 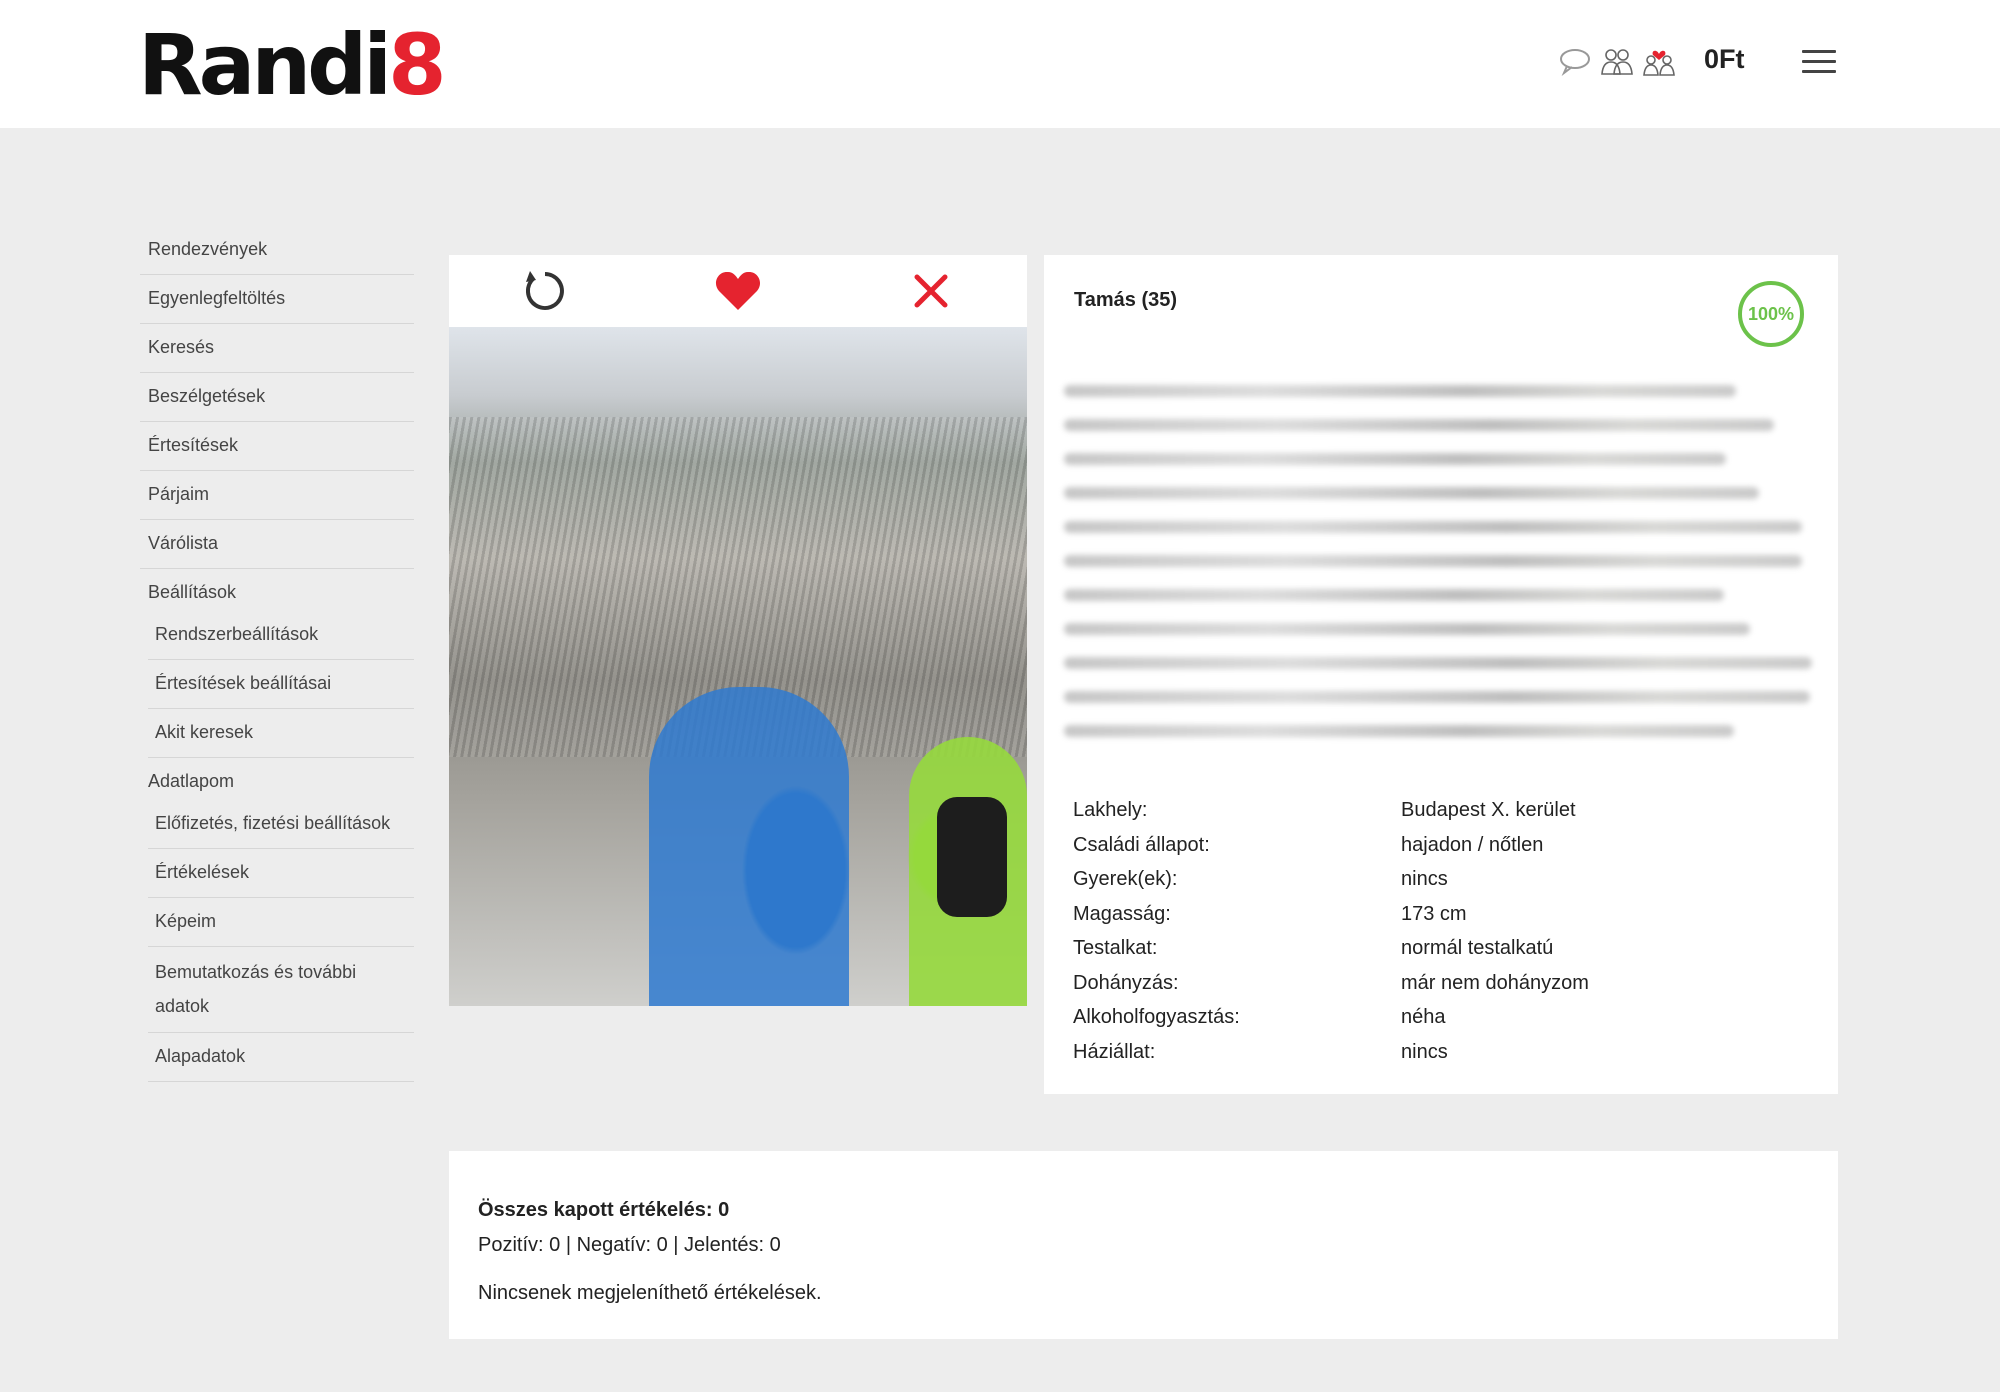 What do you see at coordinates (1331, 1052) in the screenshot?
I see `detail-row: Háziállat: nincs` at bounding box center [1331, 1052].